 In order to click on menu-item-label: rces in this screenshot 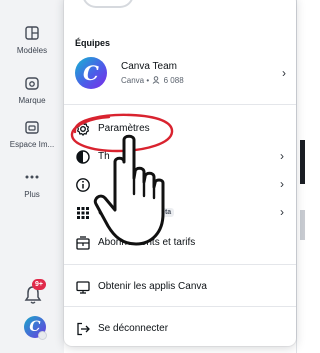, I will do `click(150, 184)`.